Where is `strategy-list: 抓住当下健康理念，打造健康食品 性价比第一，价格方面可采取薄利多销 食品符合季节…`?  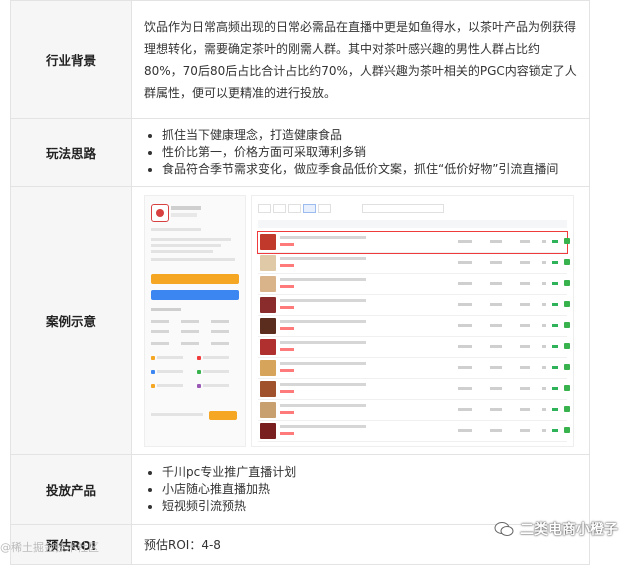
strategy-list: 抓住当下健康理念，打造健康食品 性价比第一，价格方面可采取薄利多销 食品符合季节… is located at coordinates (360, 152).